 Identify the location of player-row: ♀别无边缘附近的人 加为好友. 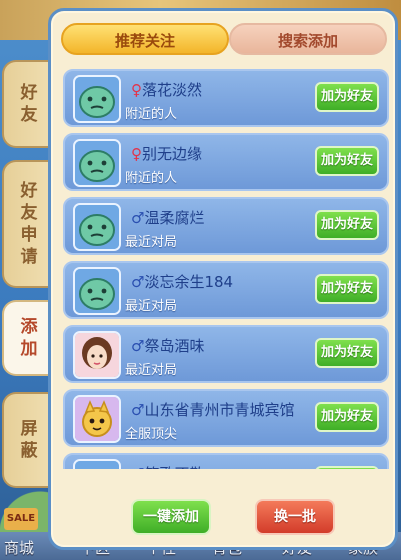
(226, 162).